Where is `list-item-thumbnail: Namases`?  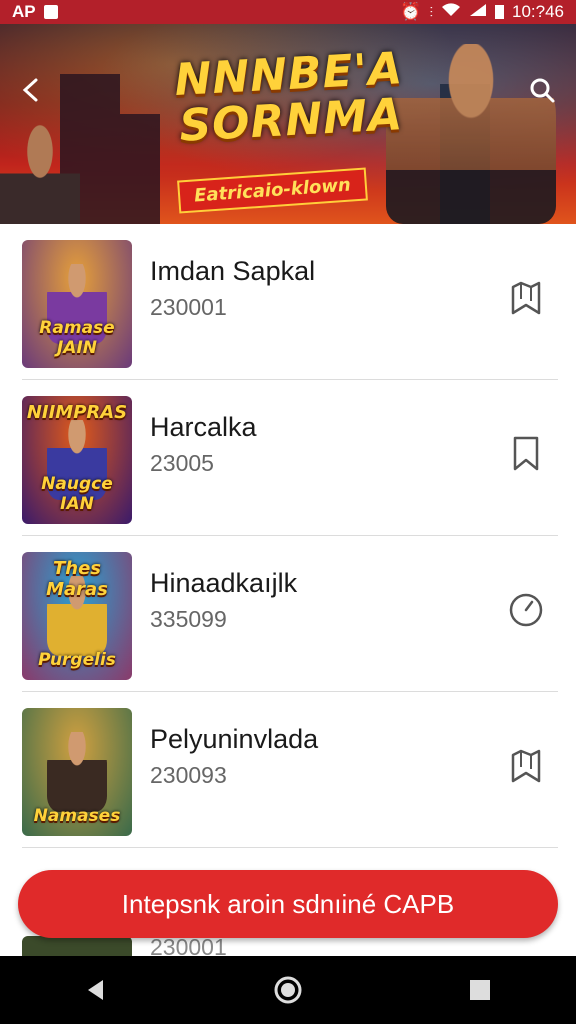 list-item-thumbnail: Namases is located at coordinates (77, 772).